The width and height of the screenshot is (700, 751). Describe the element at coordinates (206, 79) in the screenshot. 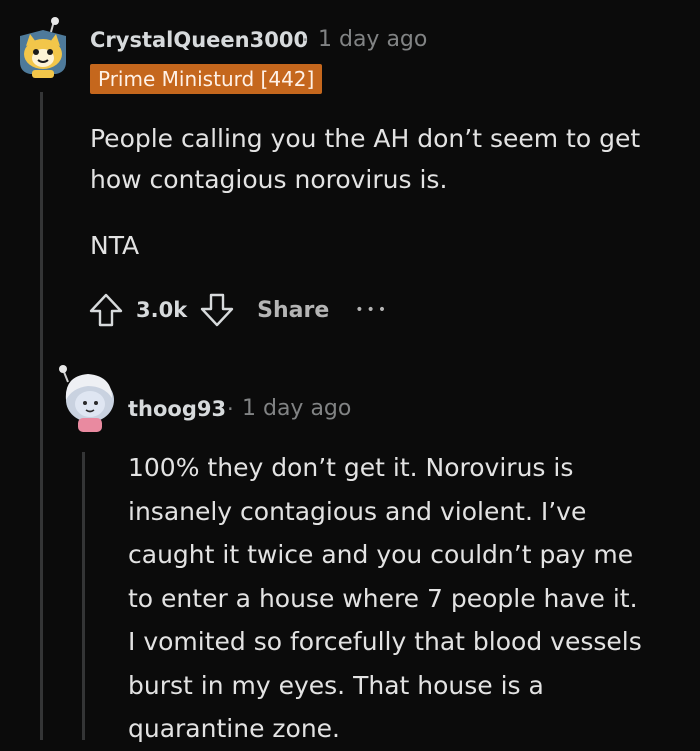

I see `user-flair: Prime Ministurd [442]` at that location.